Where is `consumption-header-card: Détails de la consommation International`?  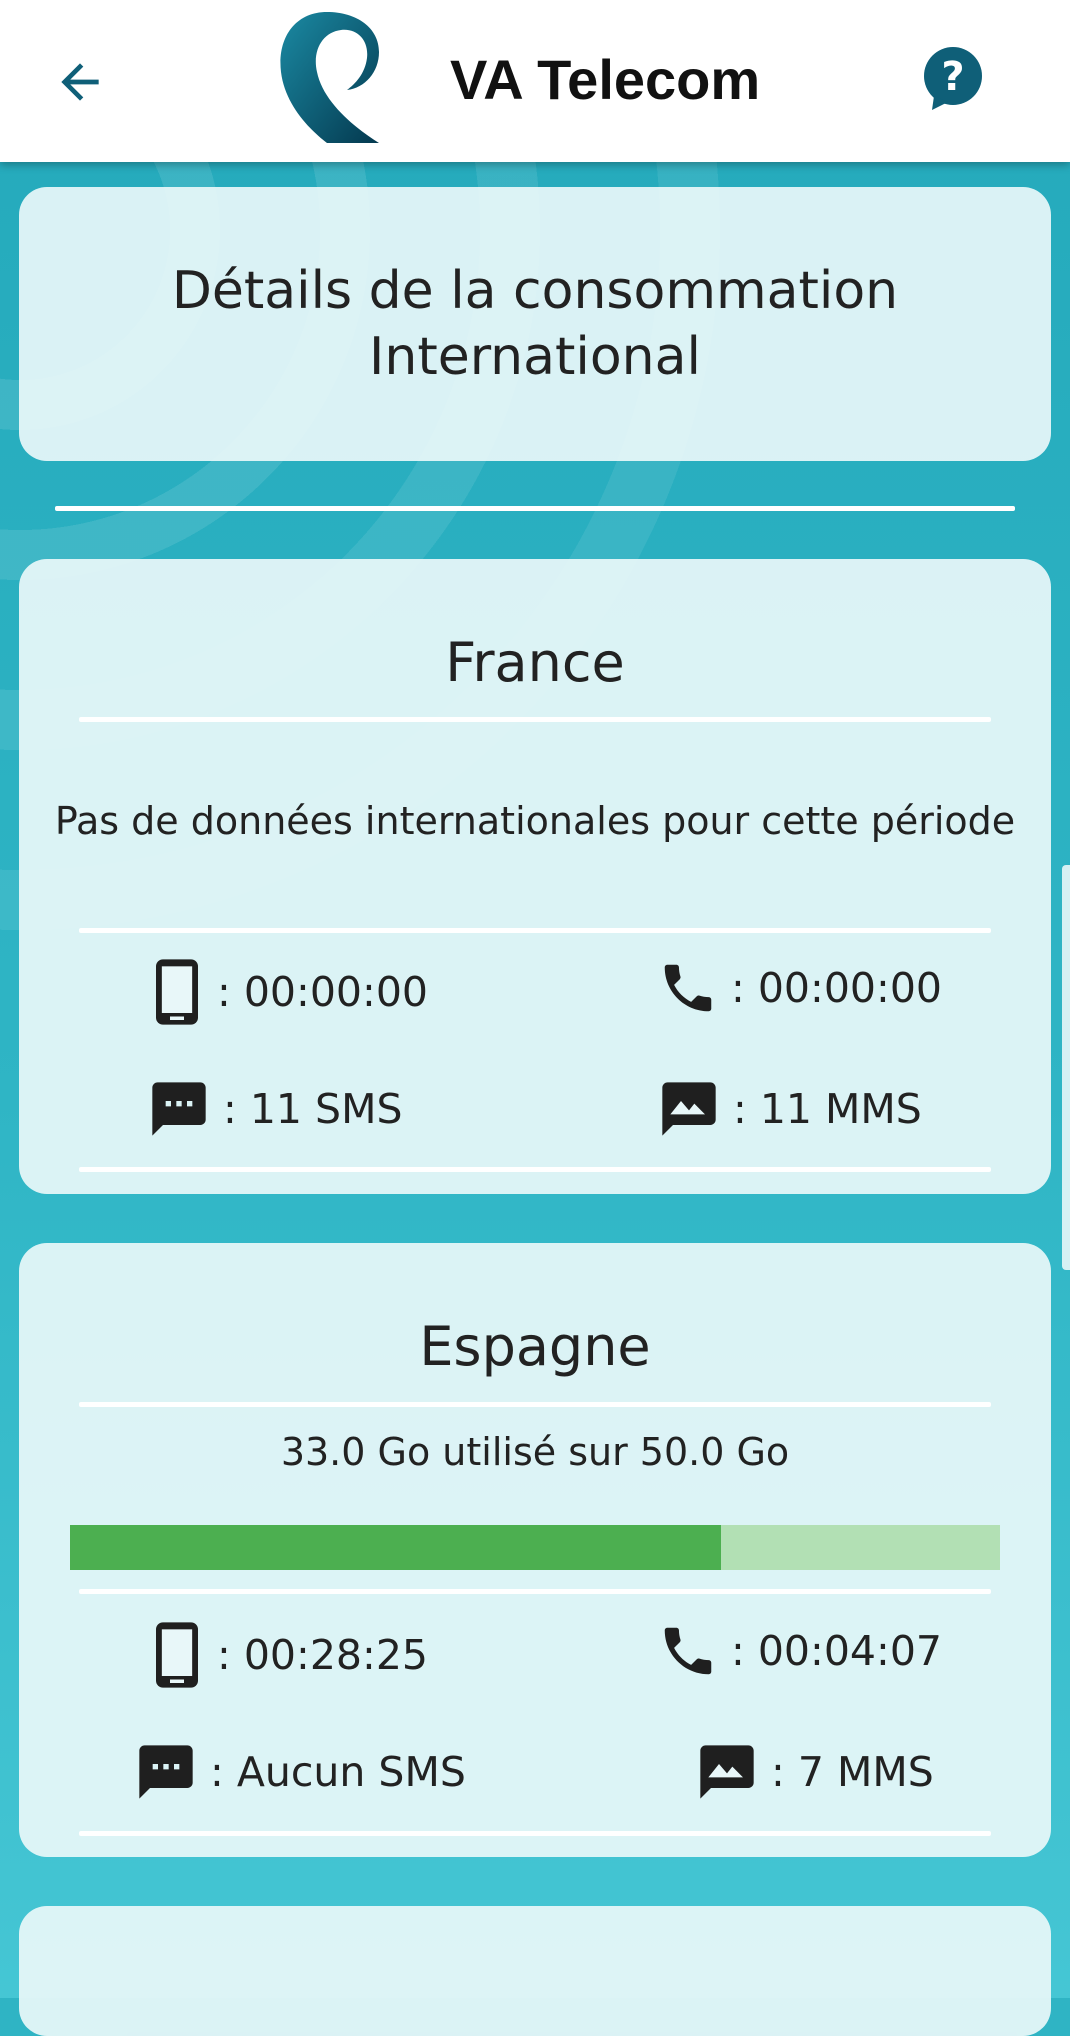 consumption-header-card: Détails de la consommation International is located at coordinates (535, 324).